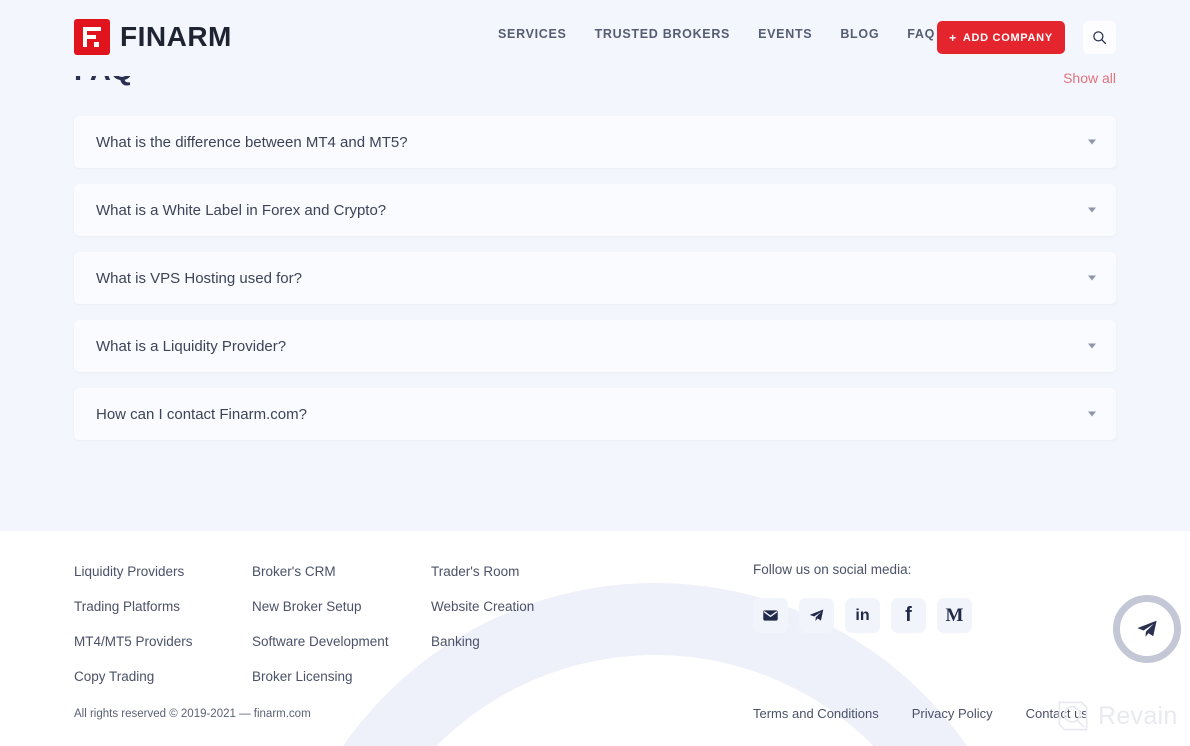  I want to click on faq-item: What is VPS Hosting used for?, so click(595, 278).